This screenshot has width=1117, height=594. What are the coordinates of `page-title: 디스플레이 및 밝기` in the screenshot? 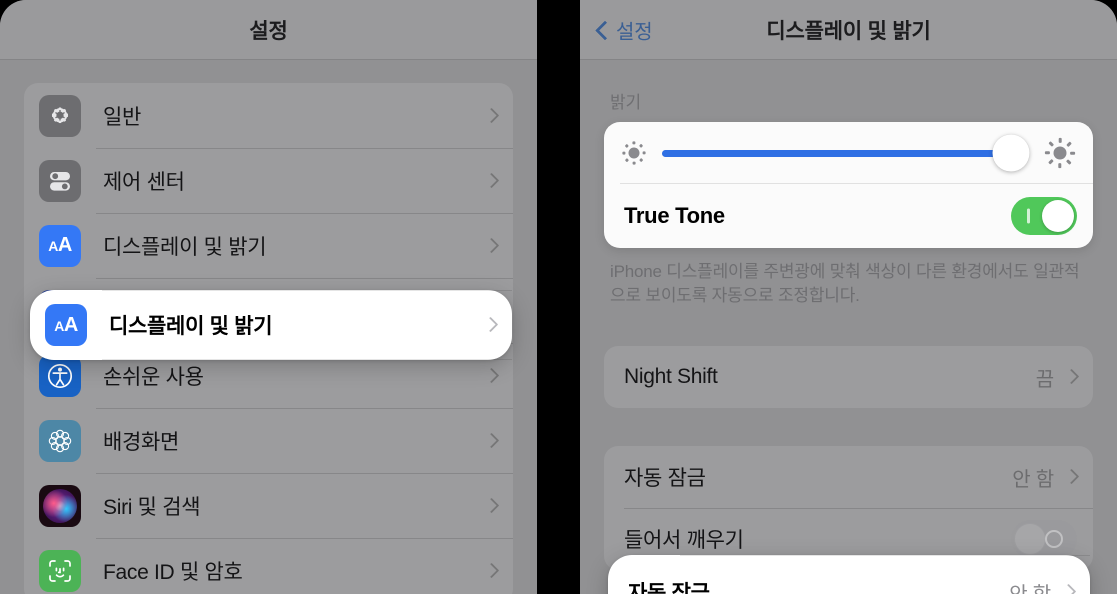 It's located at (848, 31).